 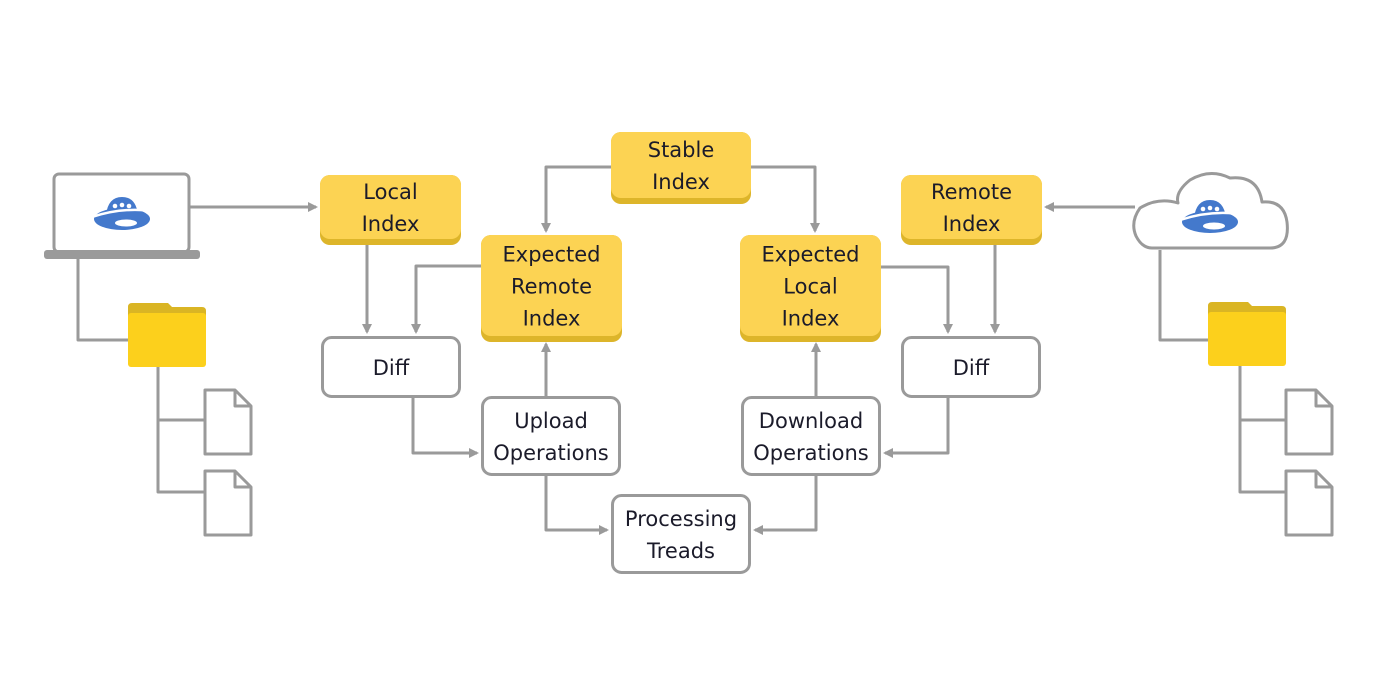 What do you see at coordinates (140, 376) in the screenshot?
I see `tree-line-local` at bounding box center [140, 376].